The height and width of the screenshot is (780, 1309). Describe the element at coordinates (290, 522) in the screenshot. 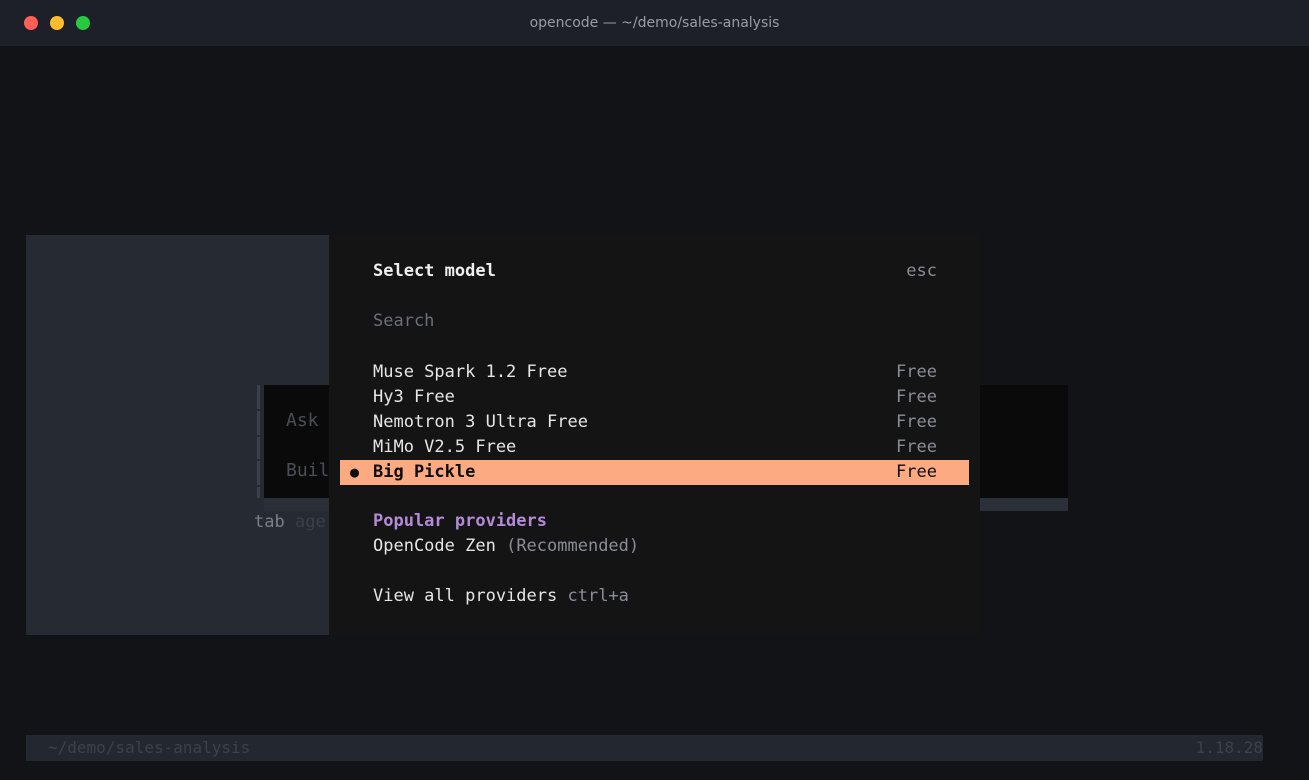

I see `background-tab-hint: tab age` at that location.